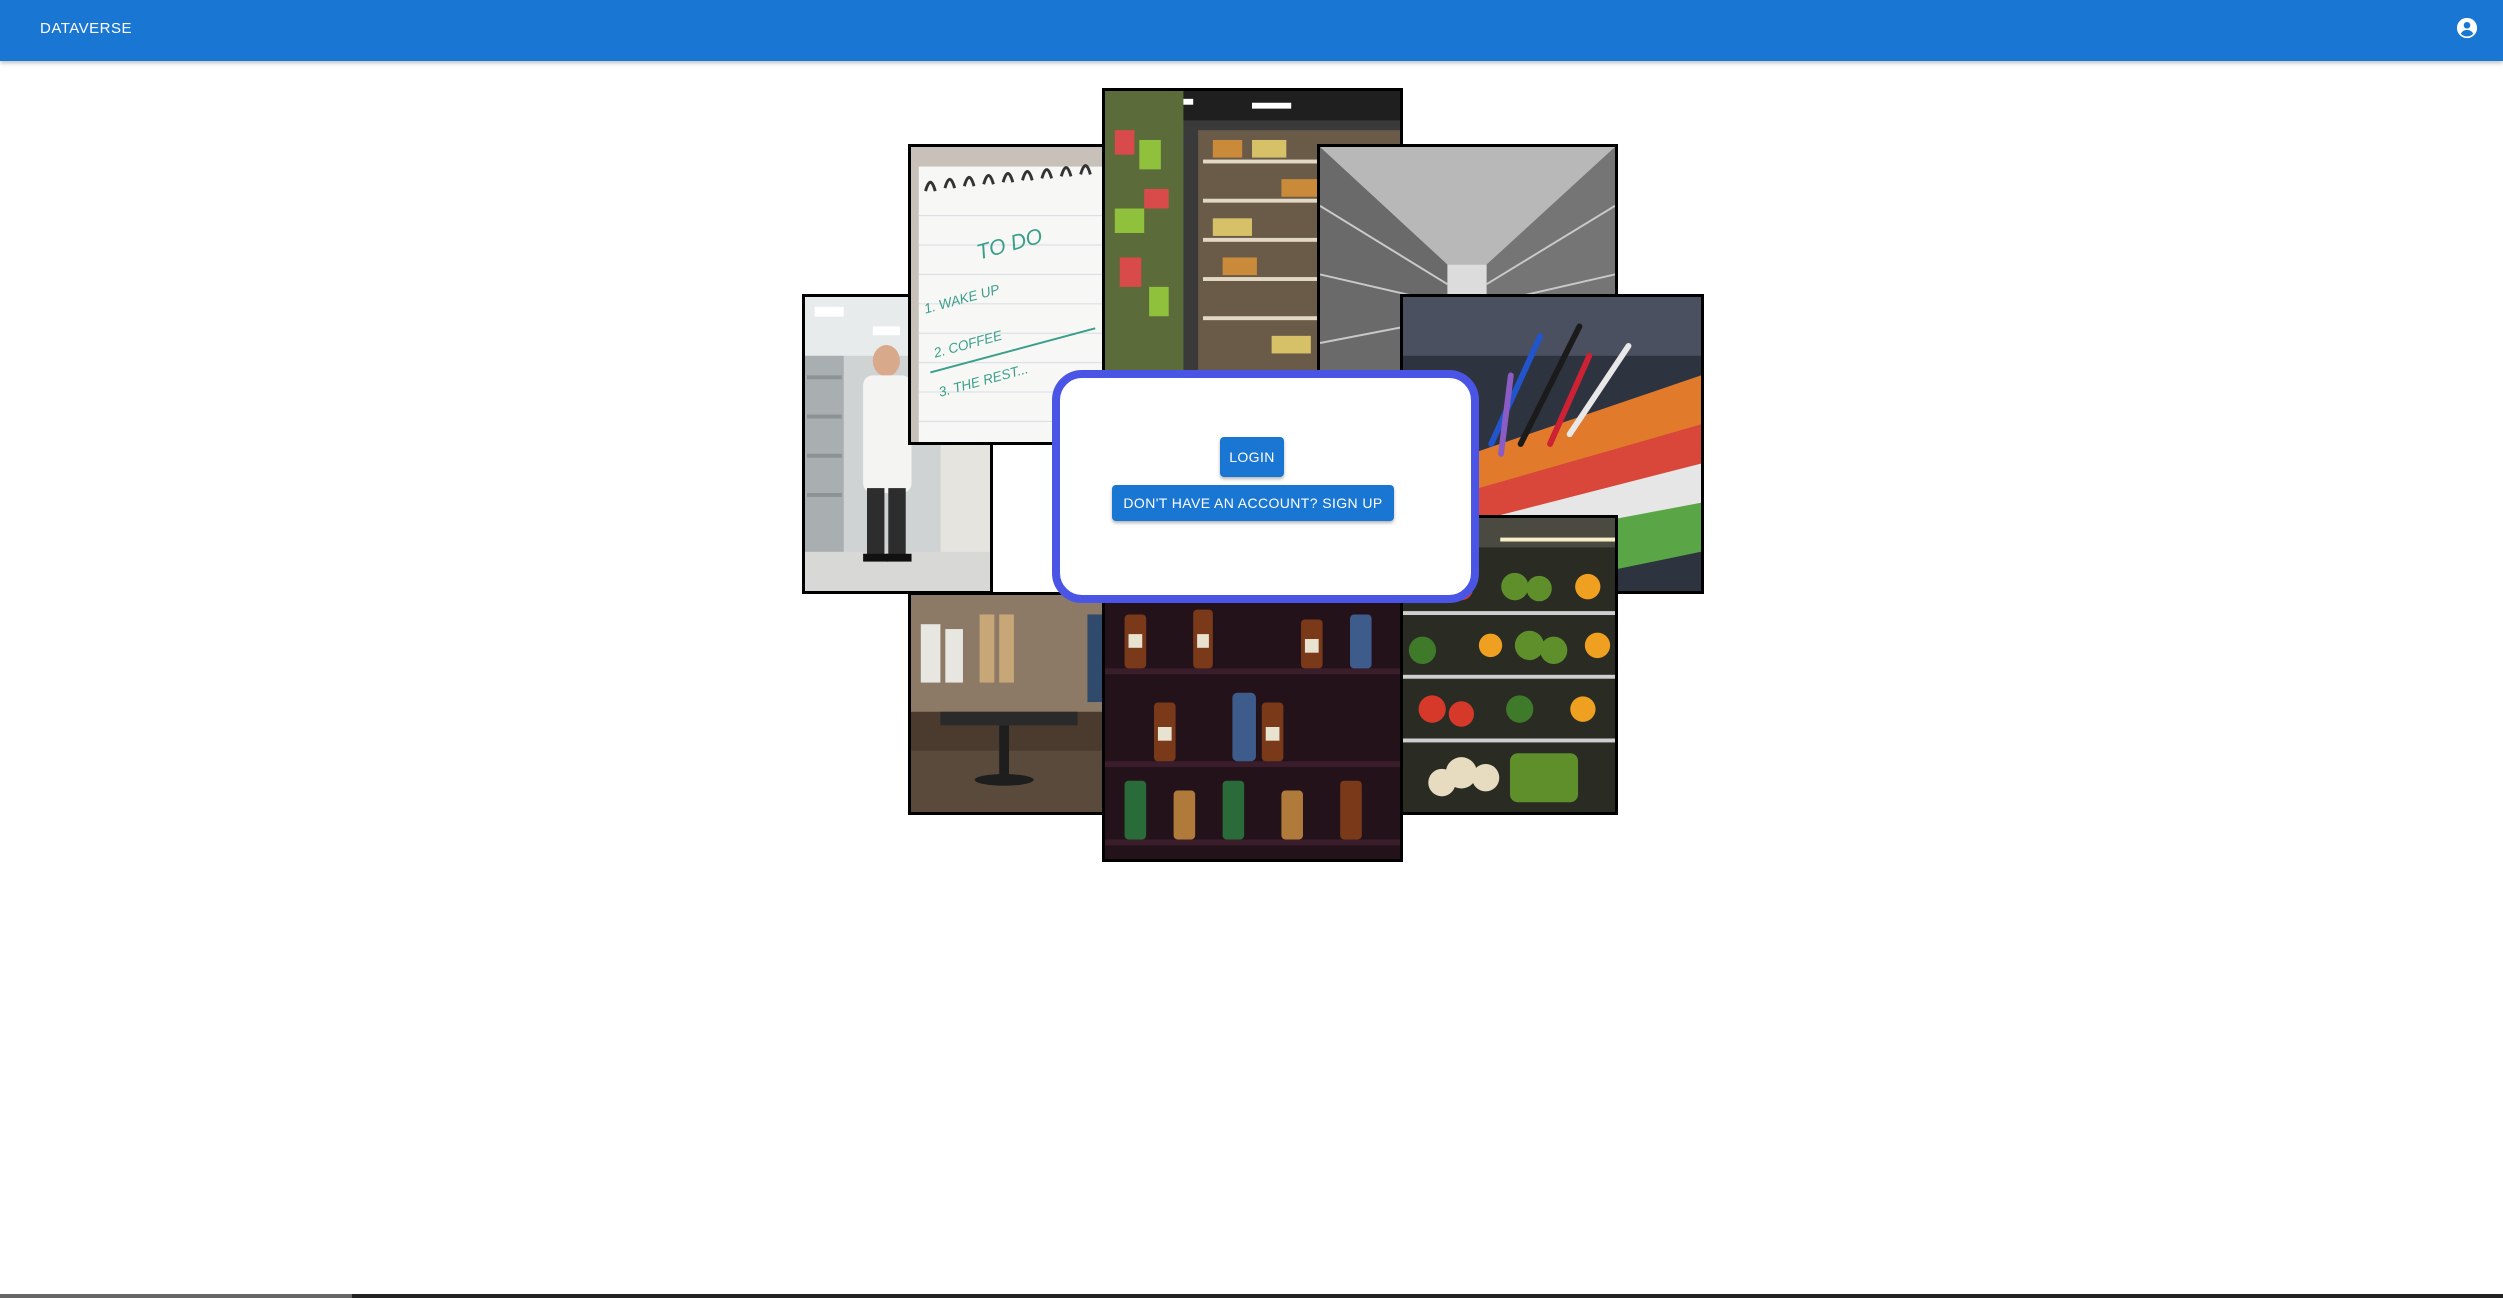 This screenshot has width=2503, height=1298. Describe the element at coordinates (176, 1296) in the screenshot. I see `scrollbar-thumb` at that location.